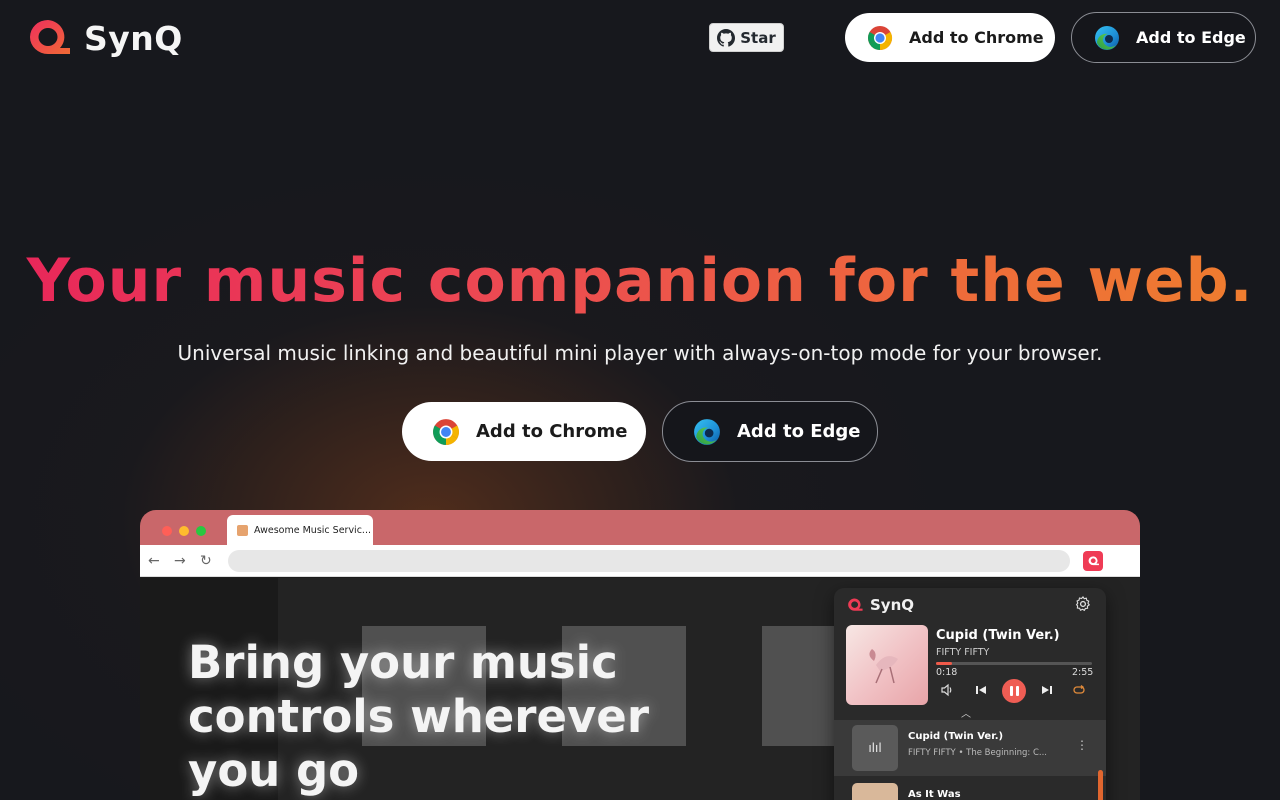 The height and width of the screenshot is (800, 1280). I want to click on maximize-dot-icon, so click(201, 531).